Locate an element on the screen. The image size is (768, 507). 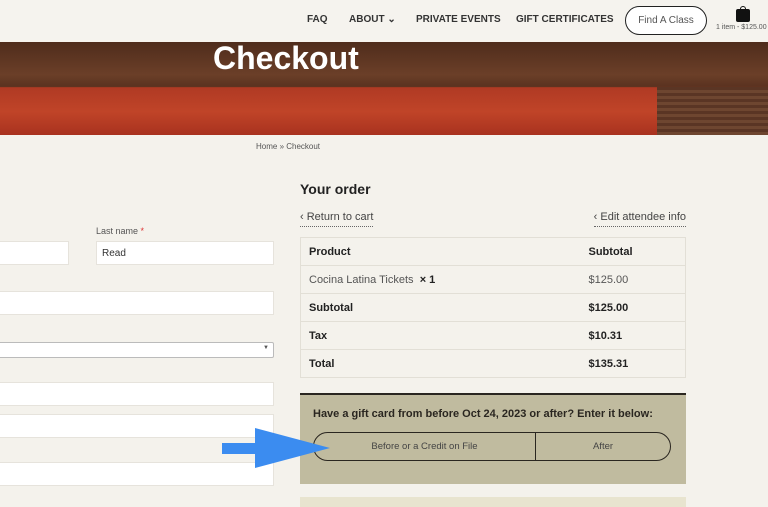
edit-attendee-label: Edit attendee info is located at coordinates (643, 217).